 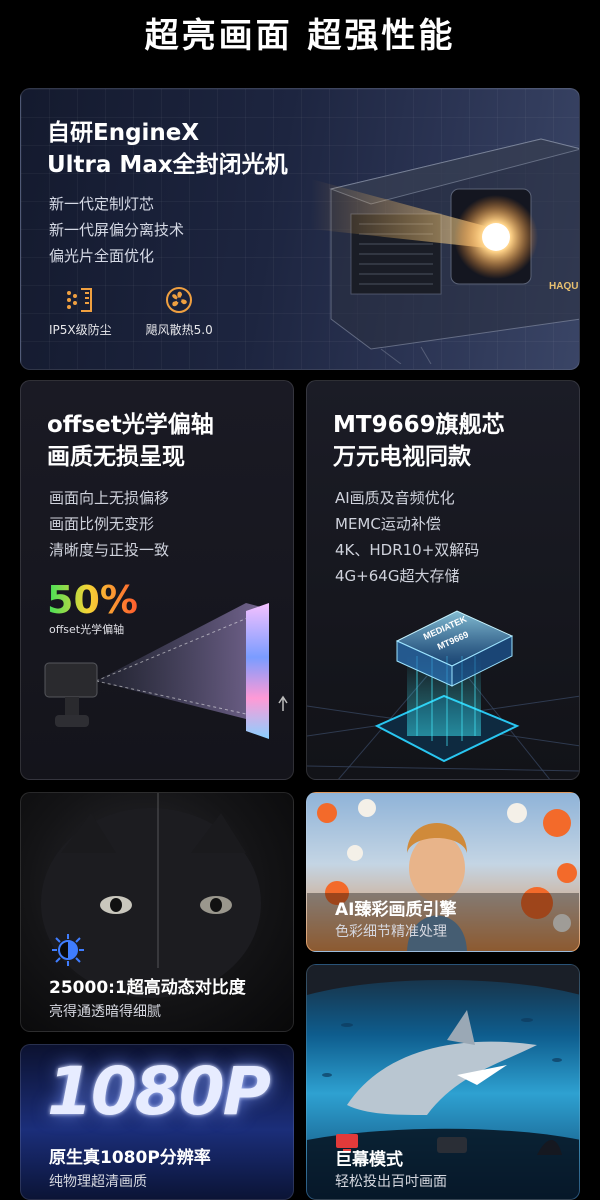 I want to click on offset-percent: 50%, so click(x=92, y=600).